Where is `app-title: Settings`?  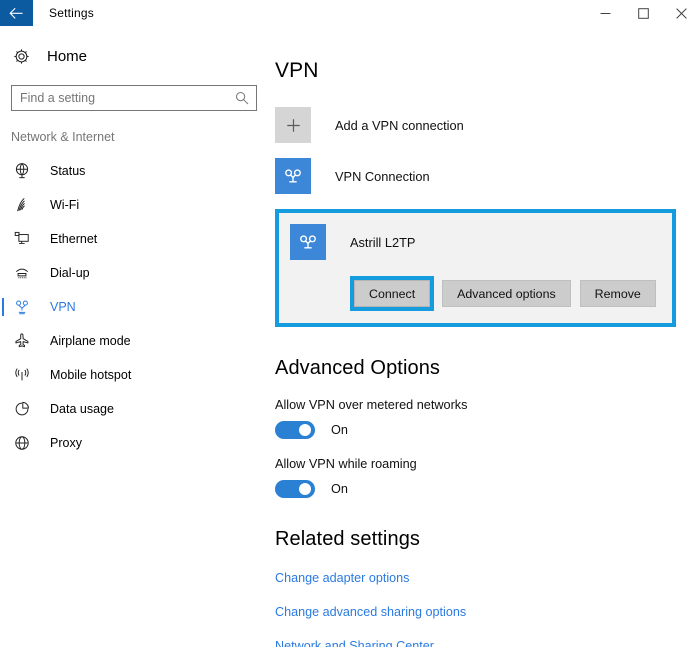
app-title: Settings is located at coordinates (71, 13).